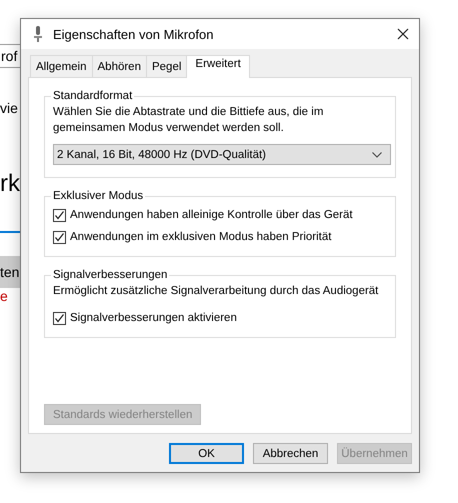  I want to click on chevron-down-icon, so click(377, 155).